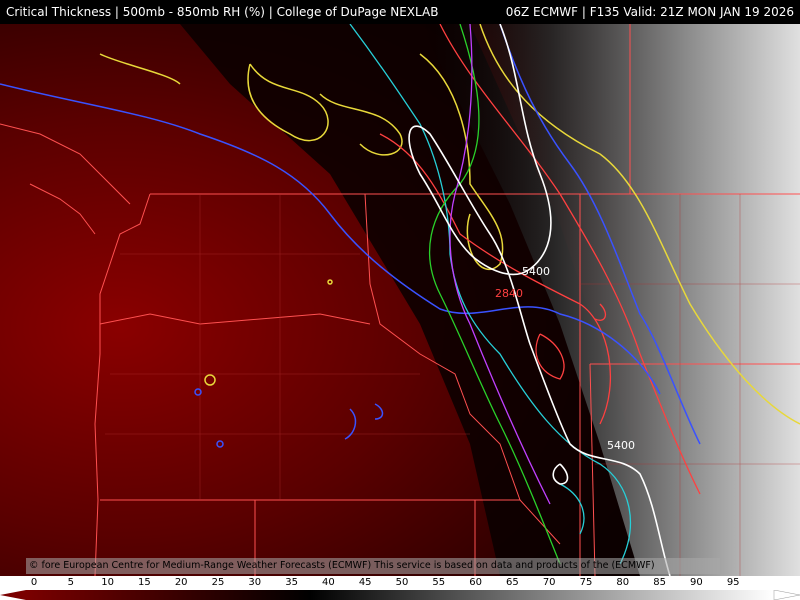  I want to click on colorbar-tick-90: 90, so click(696, 582).